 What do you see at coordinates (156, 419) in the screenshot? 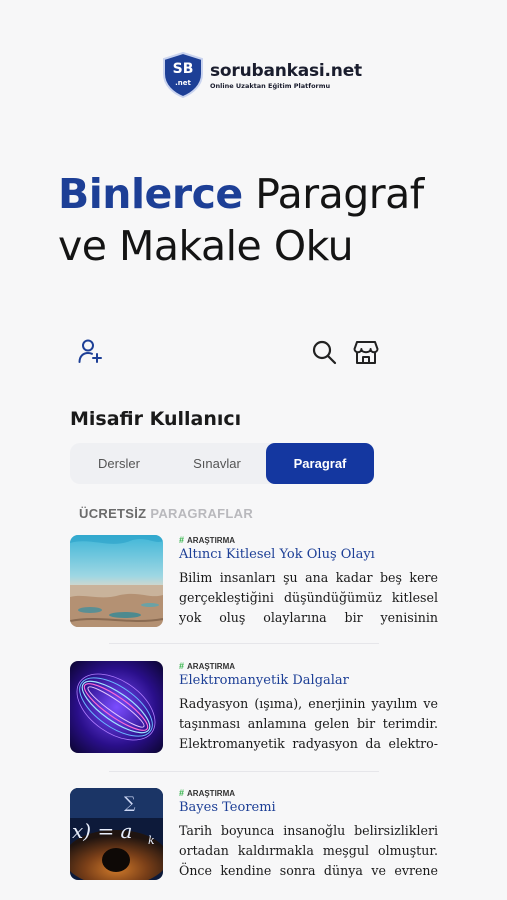
I see `username-label: Misafir Kullanıcı` at bounding box center [156, 419].